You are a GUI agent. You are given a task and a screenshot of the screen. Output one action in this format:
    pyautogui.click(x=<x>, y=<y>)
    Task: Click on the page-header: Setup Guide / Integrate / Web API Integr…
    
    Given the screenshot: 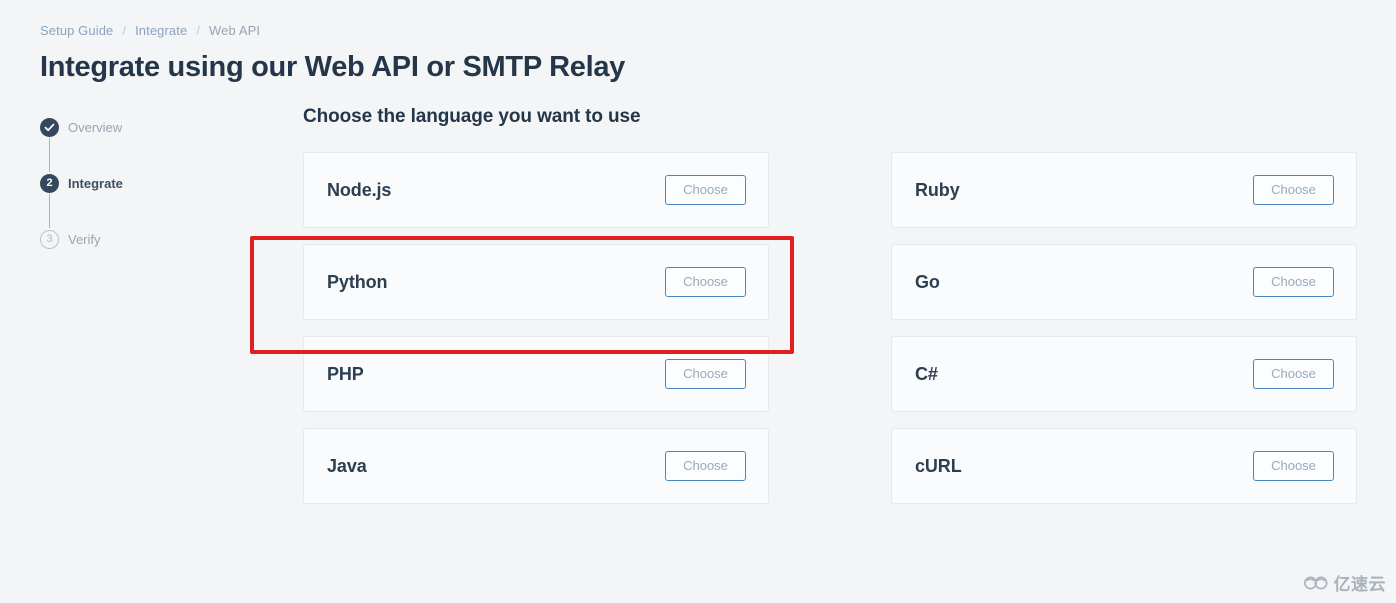 What is the action you would take?
    pyautogui.click(x=698, y=42)
    